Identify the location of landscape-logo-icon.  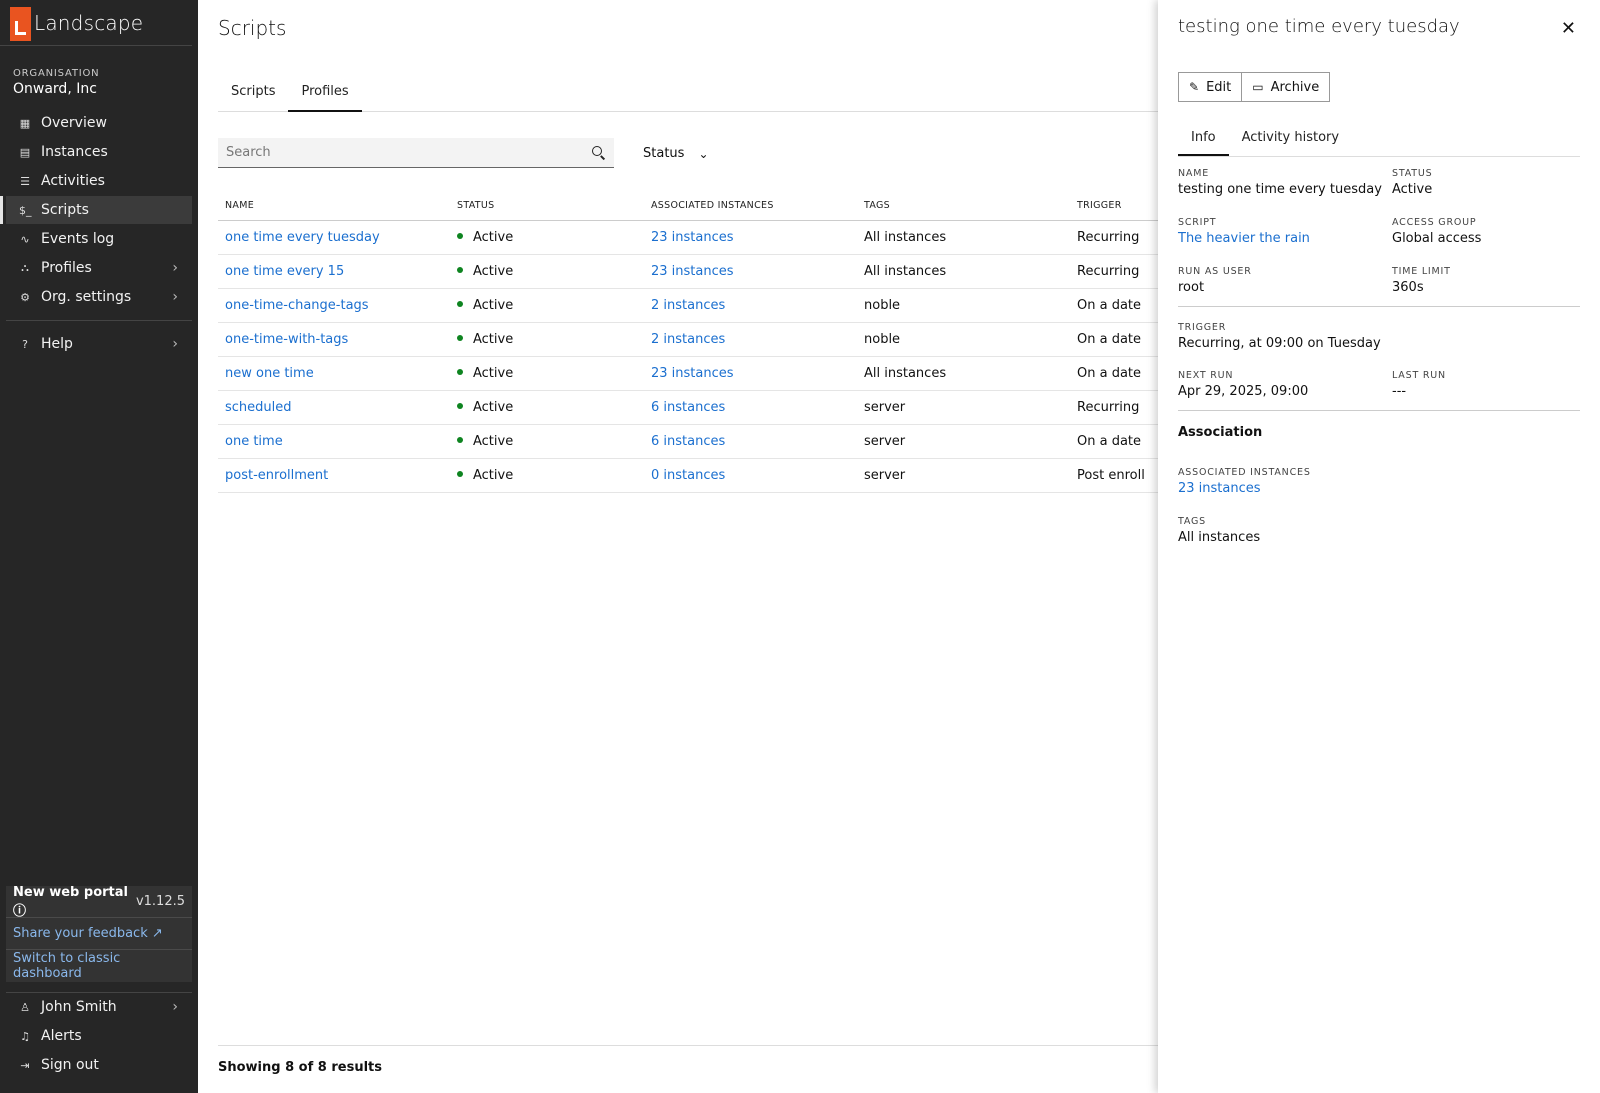
(20, 23).